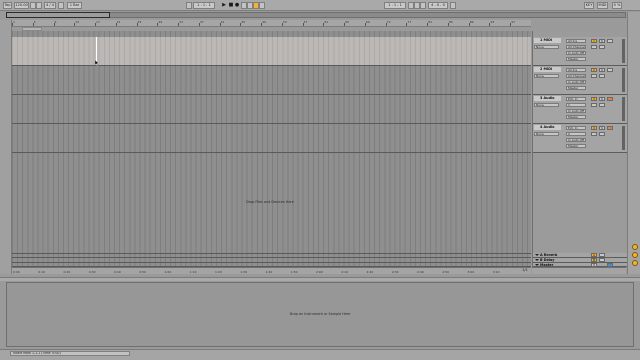 This screenshot has width=640, height=360. Describe the element at coordinates (420, 272) in the screenshot. I see `time-ruler-label: 2:40` at that location.